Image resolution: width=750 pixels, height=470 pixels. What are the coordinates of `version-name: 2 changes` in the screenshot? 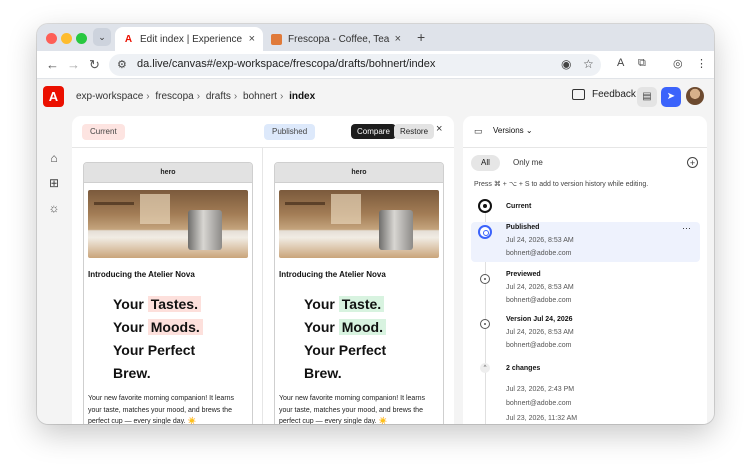 It's located at (523, 368).